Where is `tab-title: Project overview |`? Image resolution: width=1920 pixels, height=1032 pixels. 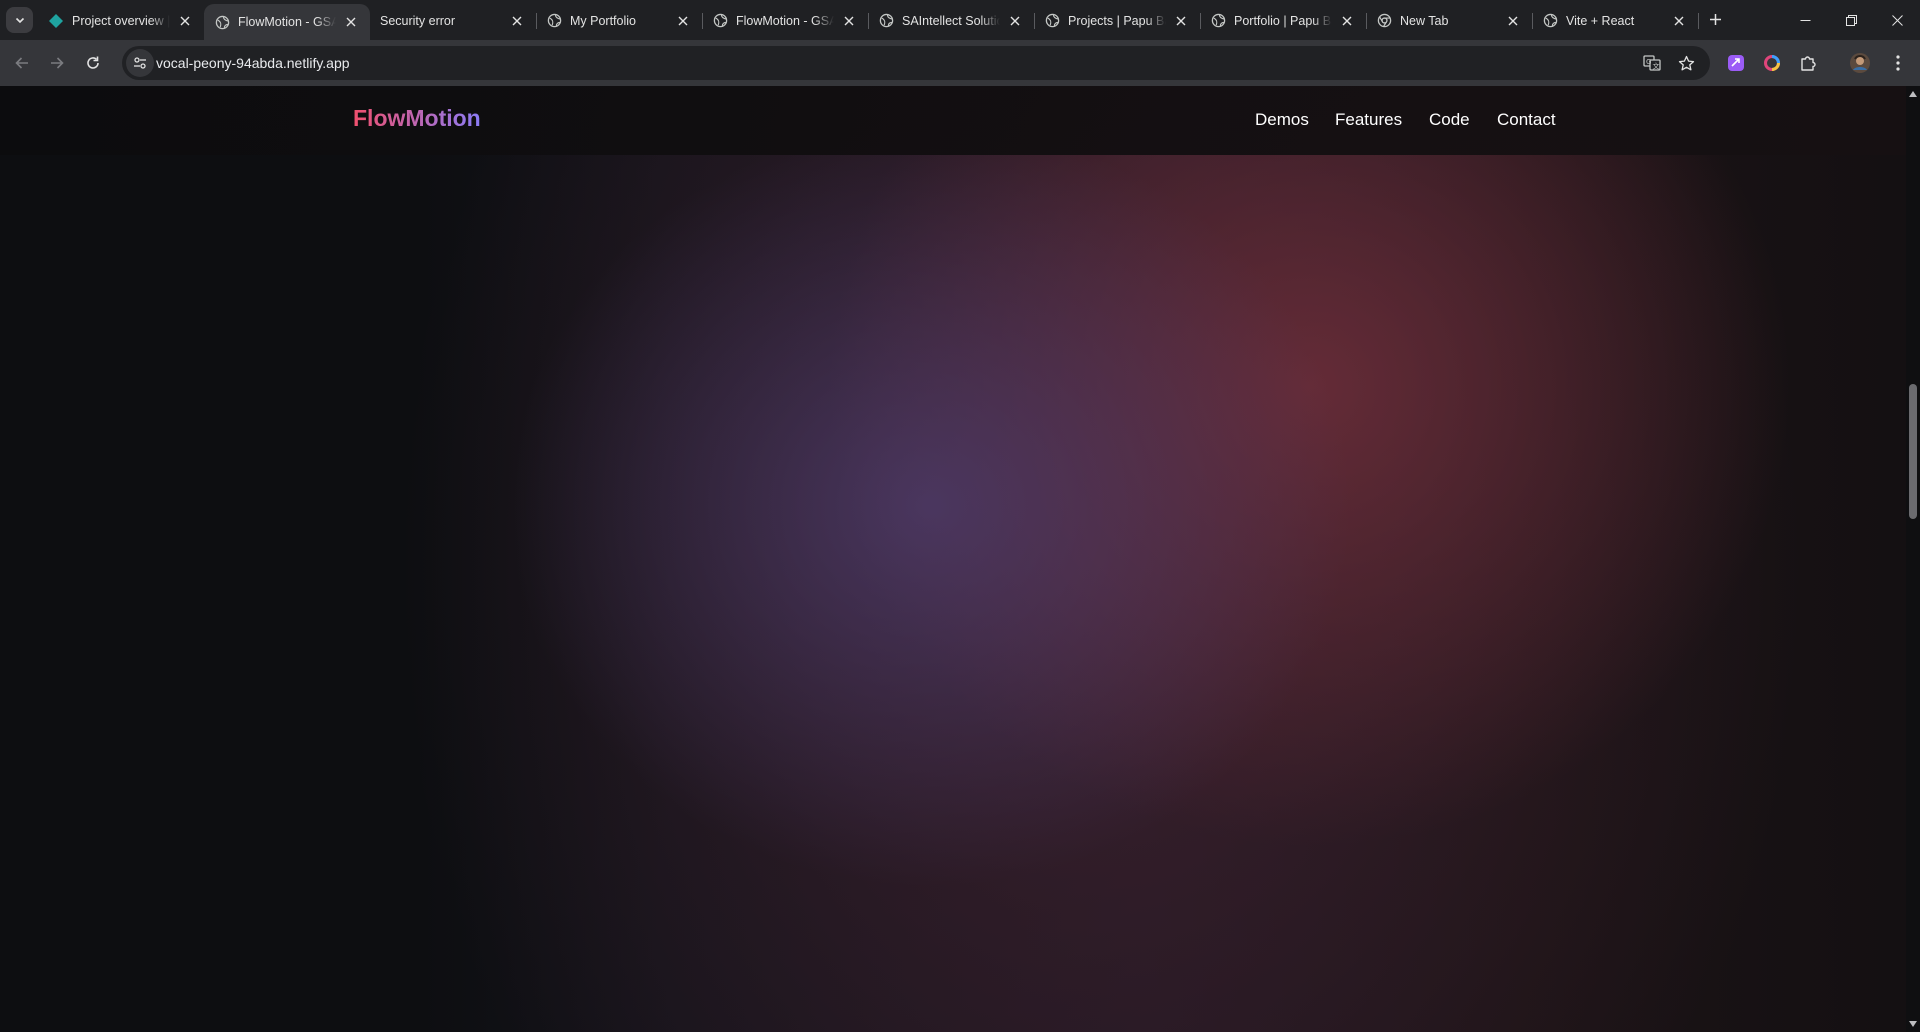
tab-title: Project overview | is located at coordinates (121, 20).